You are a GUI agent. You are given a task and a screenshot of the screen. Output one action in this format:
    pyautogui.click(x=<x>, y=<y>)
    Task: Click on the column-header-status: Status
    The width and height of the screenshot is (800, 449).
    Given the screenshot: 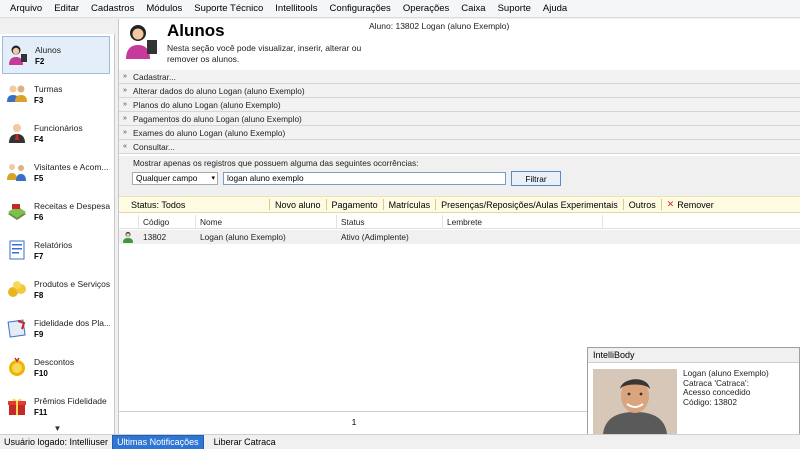 What is the action you would take?
    pyautogui.click(x=390, y=222)
    